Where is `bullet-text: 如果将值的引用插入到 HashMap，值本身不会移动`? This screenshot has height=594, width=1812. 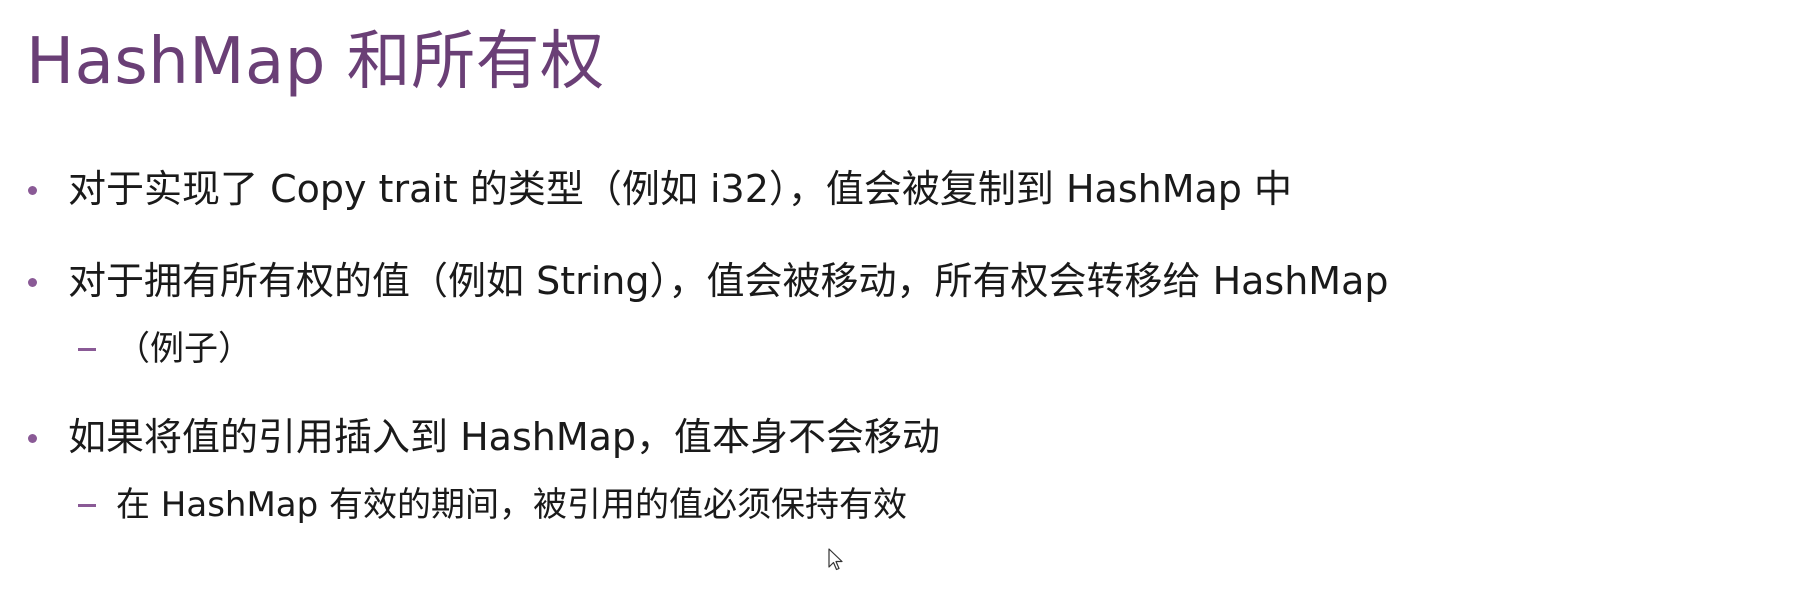
bullet-text: 如果将值的引用插入到 HashMap，值本身不会移动 is located at coordinates (504, 437).